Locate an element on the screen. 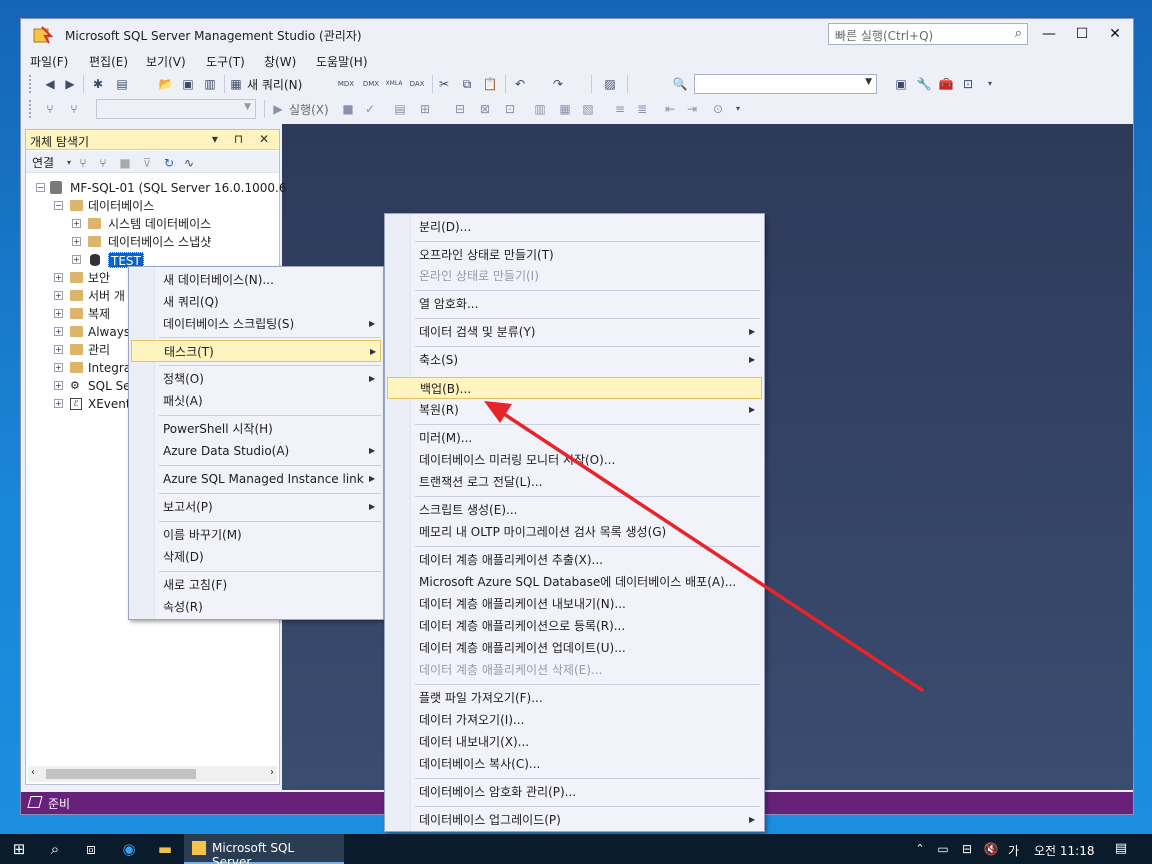 The height and width of the screenshot is (864, 1152). find-in-files-icon: 🔍 is located at coordinates (680, 84).